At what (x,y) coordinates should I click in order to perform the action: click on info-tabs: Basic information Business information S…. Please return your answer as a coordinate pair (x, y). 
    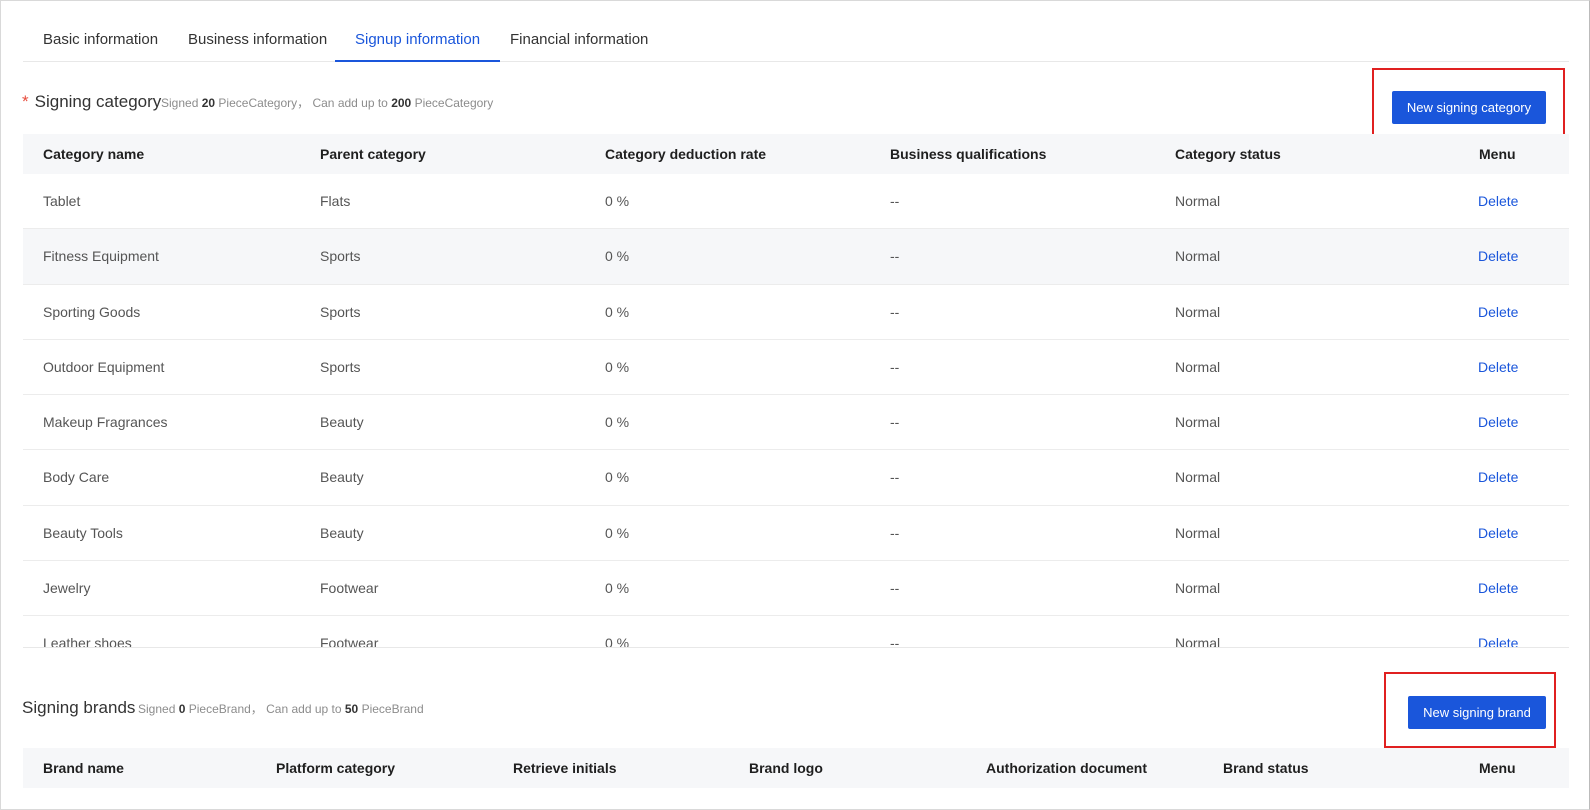
    Looking at the image, I should click on (796, 41).